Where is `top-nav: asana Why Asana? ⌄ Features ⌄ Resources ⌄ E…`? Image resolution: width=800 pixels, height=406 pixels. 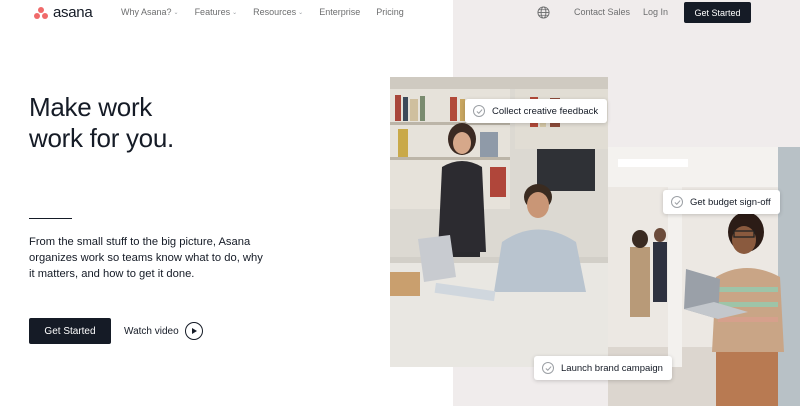
top-nav: asana Why Asana? ⌄ Features ⌄ Resources ⌄ E… is located at coordinates (400, 12).